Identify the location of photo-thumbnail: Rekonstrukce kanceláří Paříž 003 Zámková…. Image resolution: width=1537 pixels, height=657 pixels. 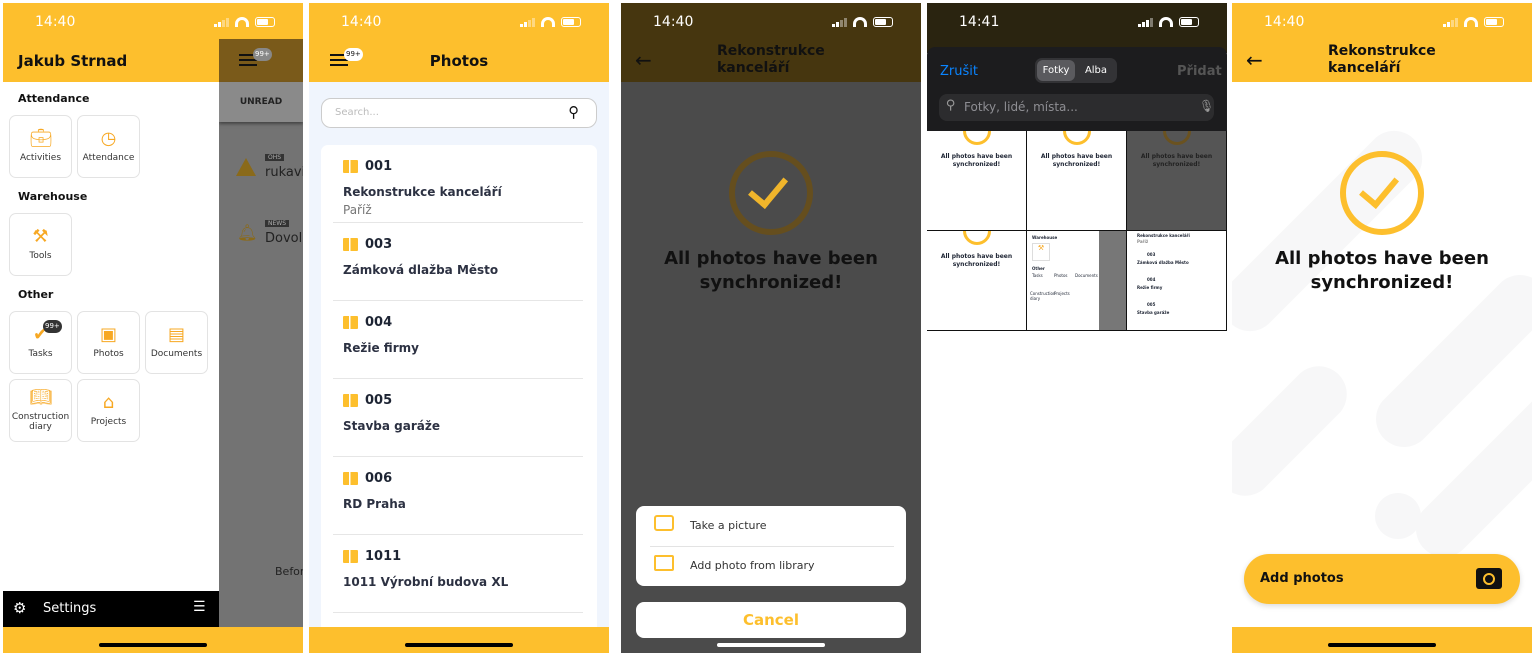
(1176, 280).